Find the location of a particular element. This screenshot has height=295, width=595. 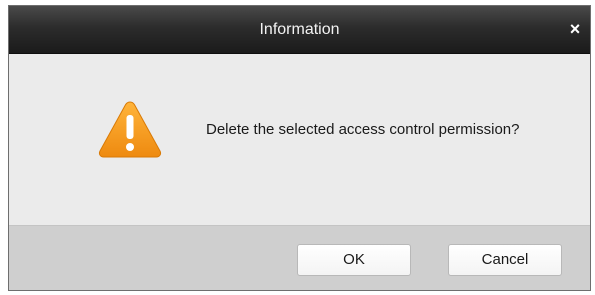

cancel-button: Cancel is located at coordinates (505, 260).